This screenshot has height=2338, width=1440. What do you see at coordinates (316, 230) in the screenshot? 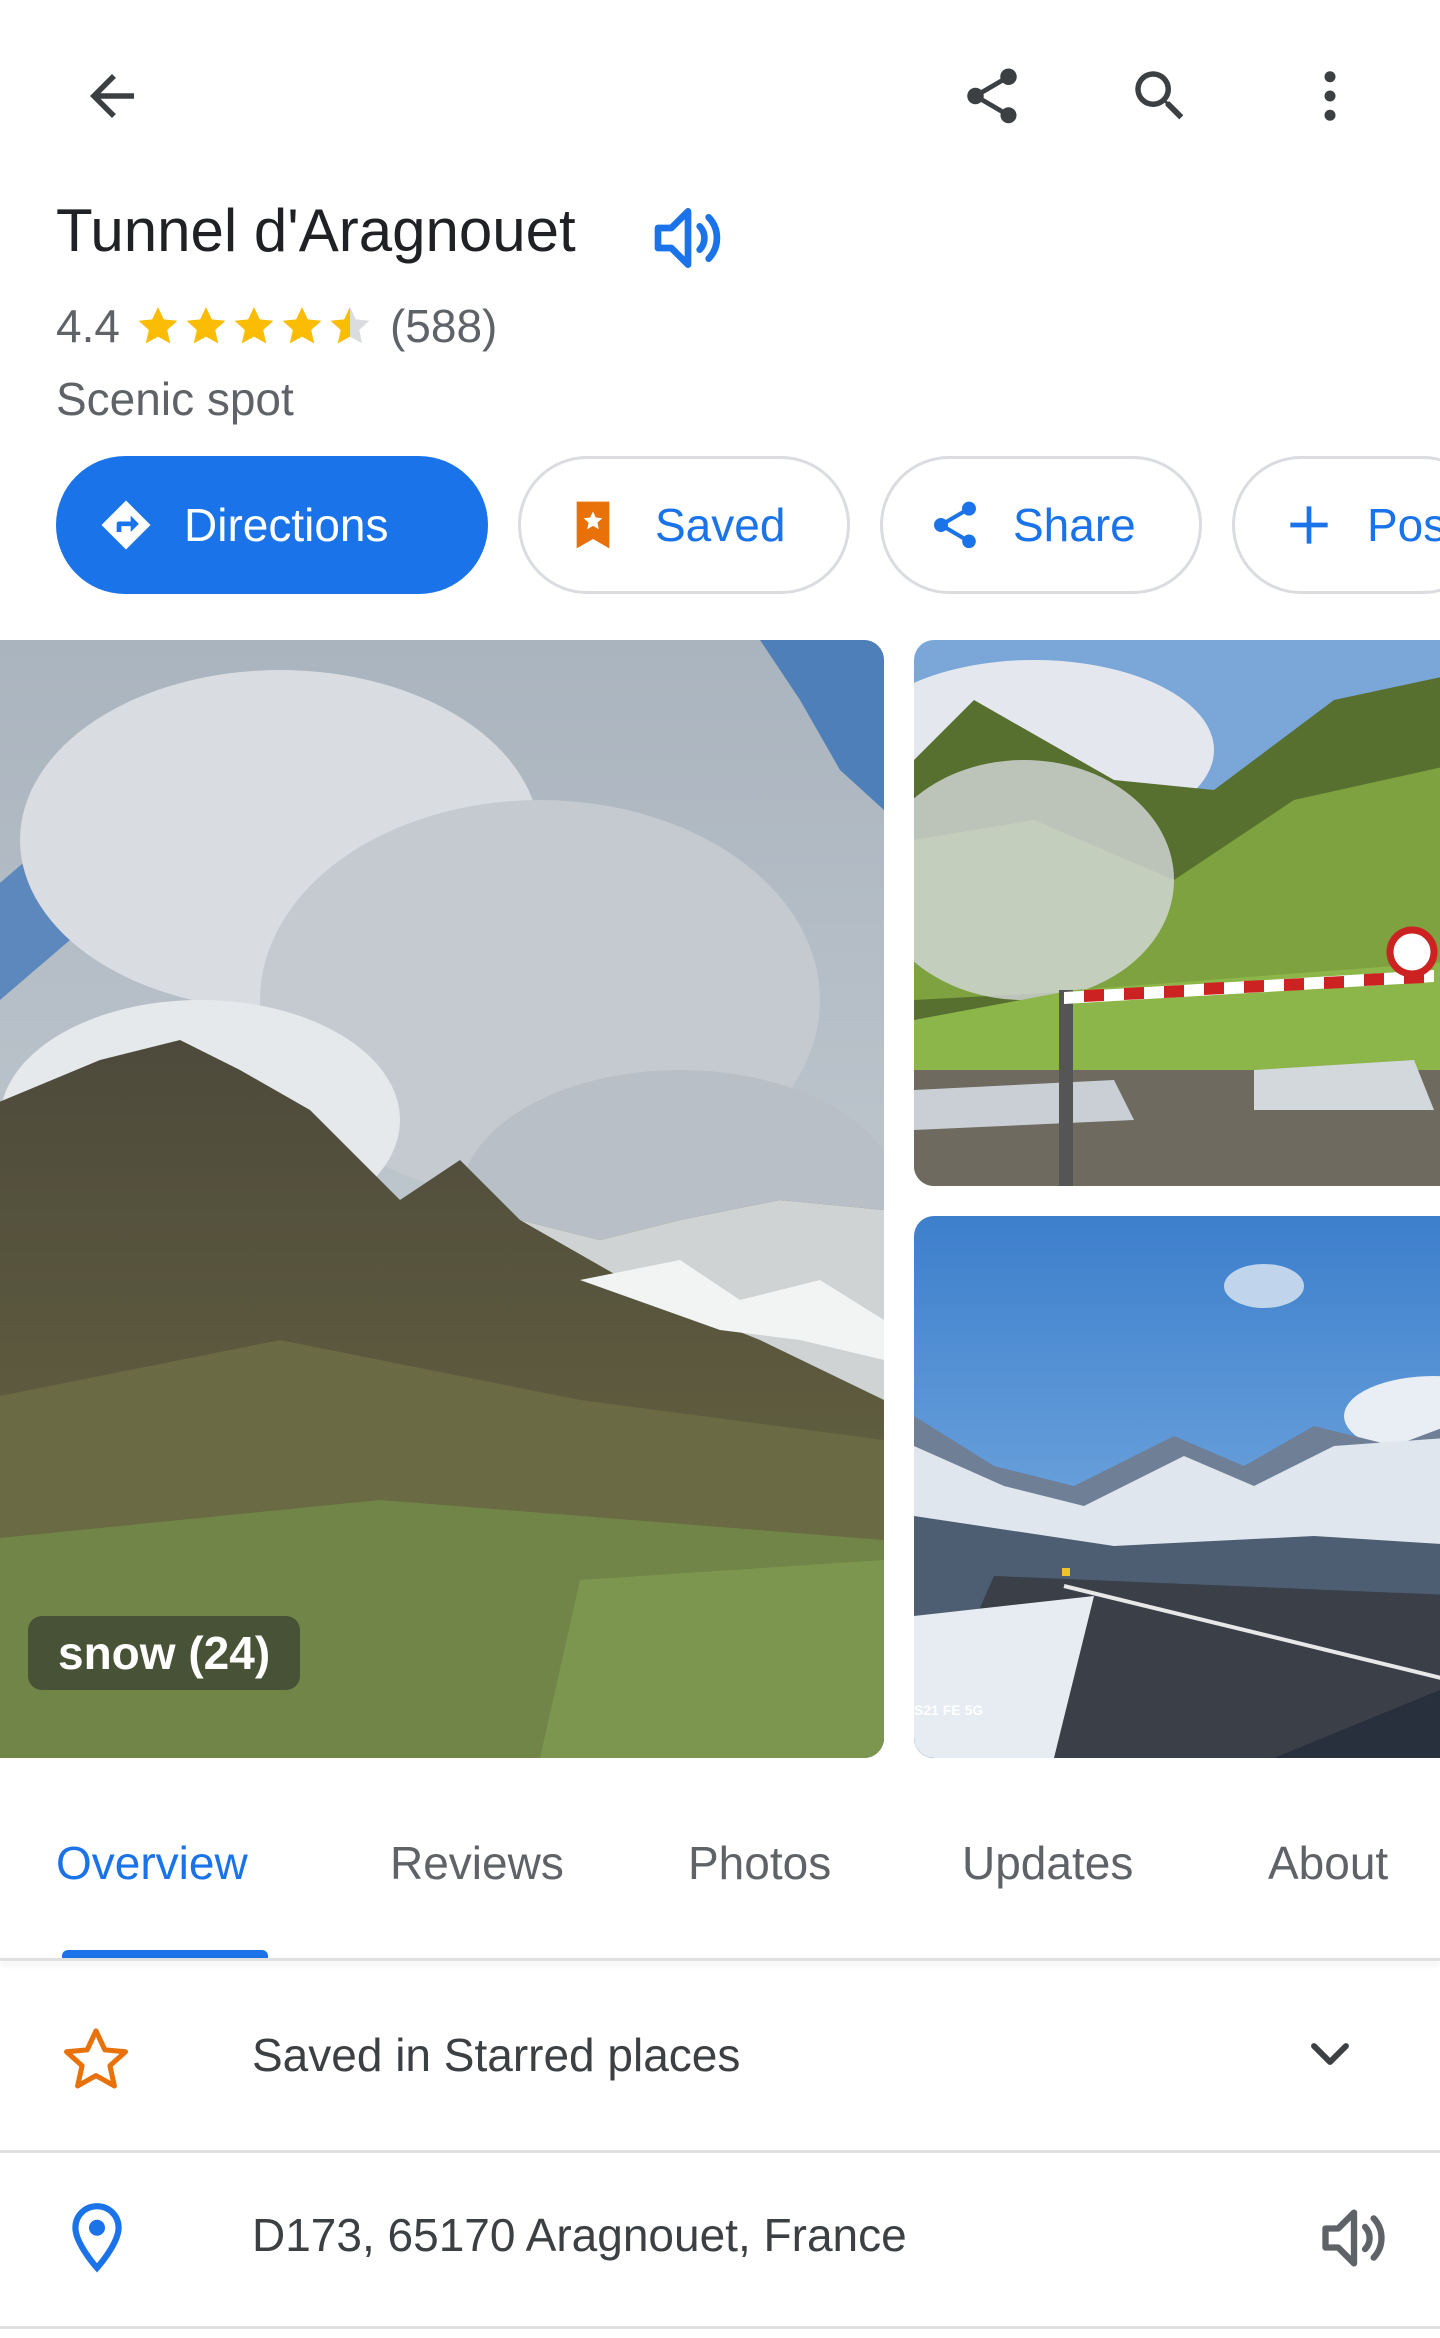
I see `place-title: Tunnel d'Aragnouet` at bounding box center [316, 230].